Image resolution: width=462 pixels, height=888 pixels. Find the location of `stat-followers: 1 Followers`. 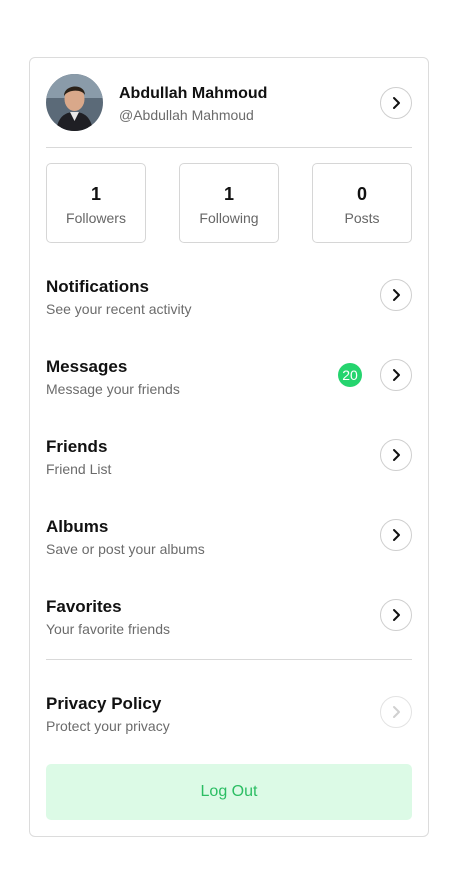

stat-followers: 1 Followers is located at coordinates (96, 203).